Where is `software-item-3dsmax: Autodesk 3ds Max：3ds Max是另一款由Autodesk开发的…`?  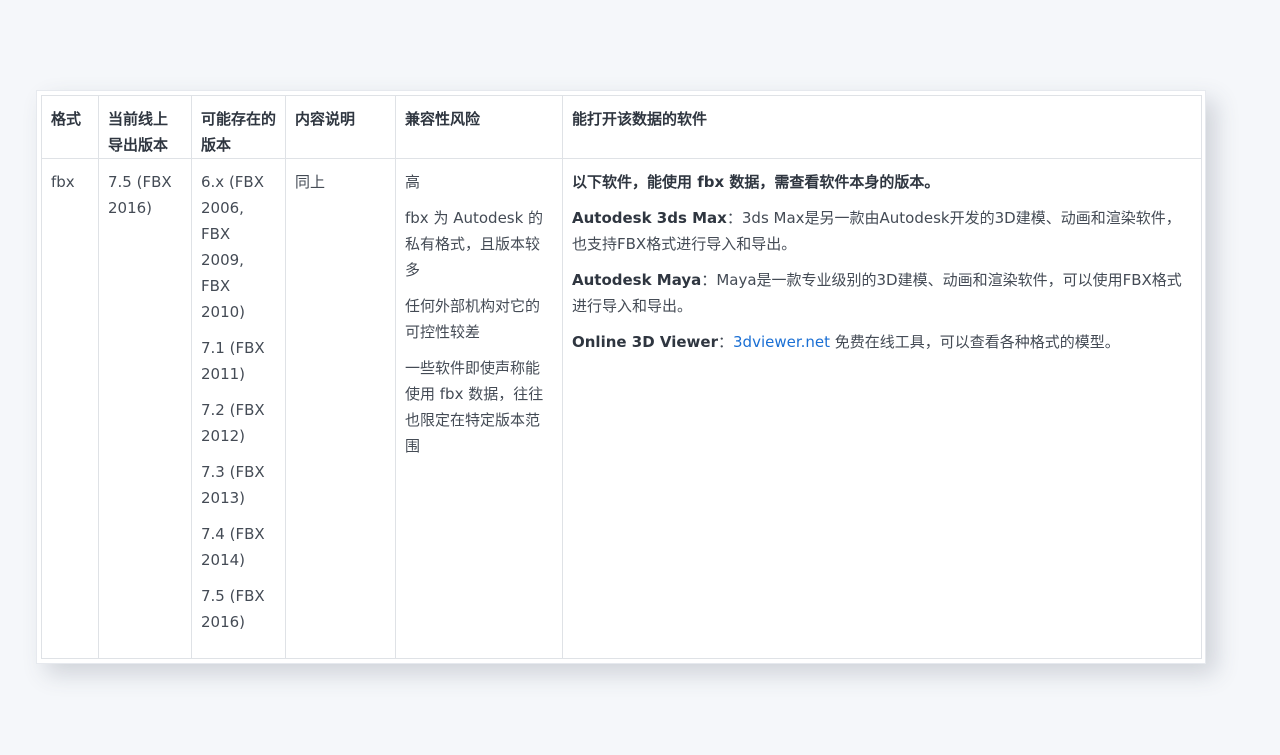 software-item-3dsmax: Autodesk 3ds Max：3ds Max是另一款由Autodesk开发的… is located at coordinates (882, 231).